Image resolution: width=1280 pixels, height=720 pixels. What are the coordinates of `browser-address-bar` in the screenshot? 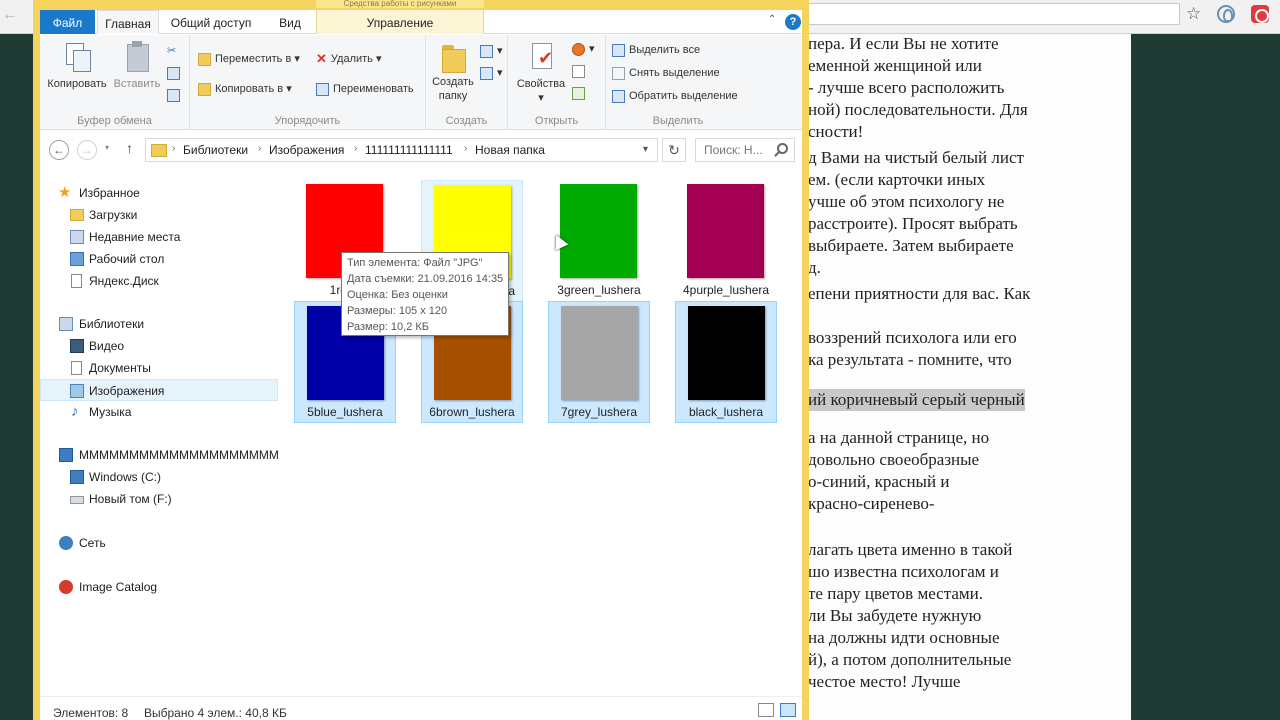 It's located at (970, 14).